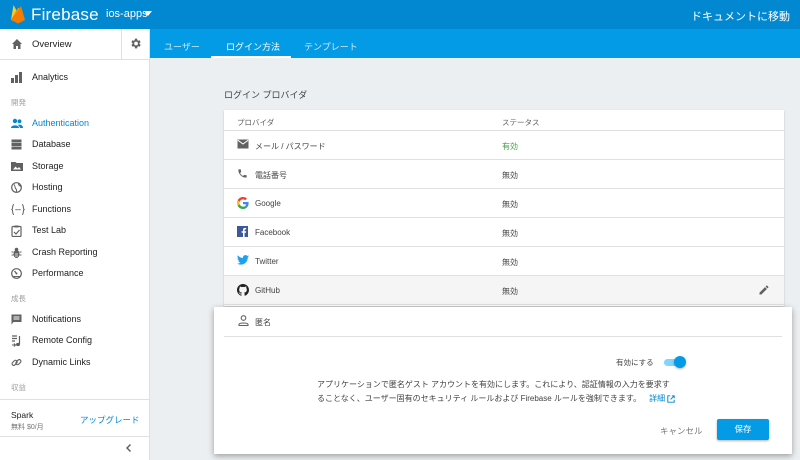  What do you see at coordinates (242, 231) in the screenshot?
I see `facebook-icon` at bounding box center [242, 231].